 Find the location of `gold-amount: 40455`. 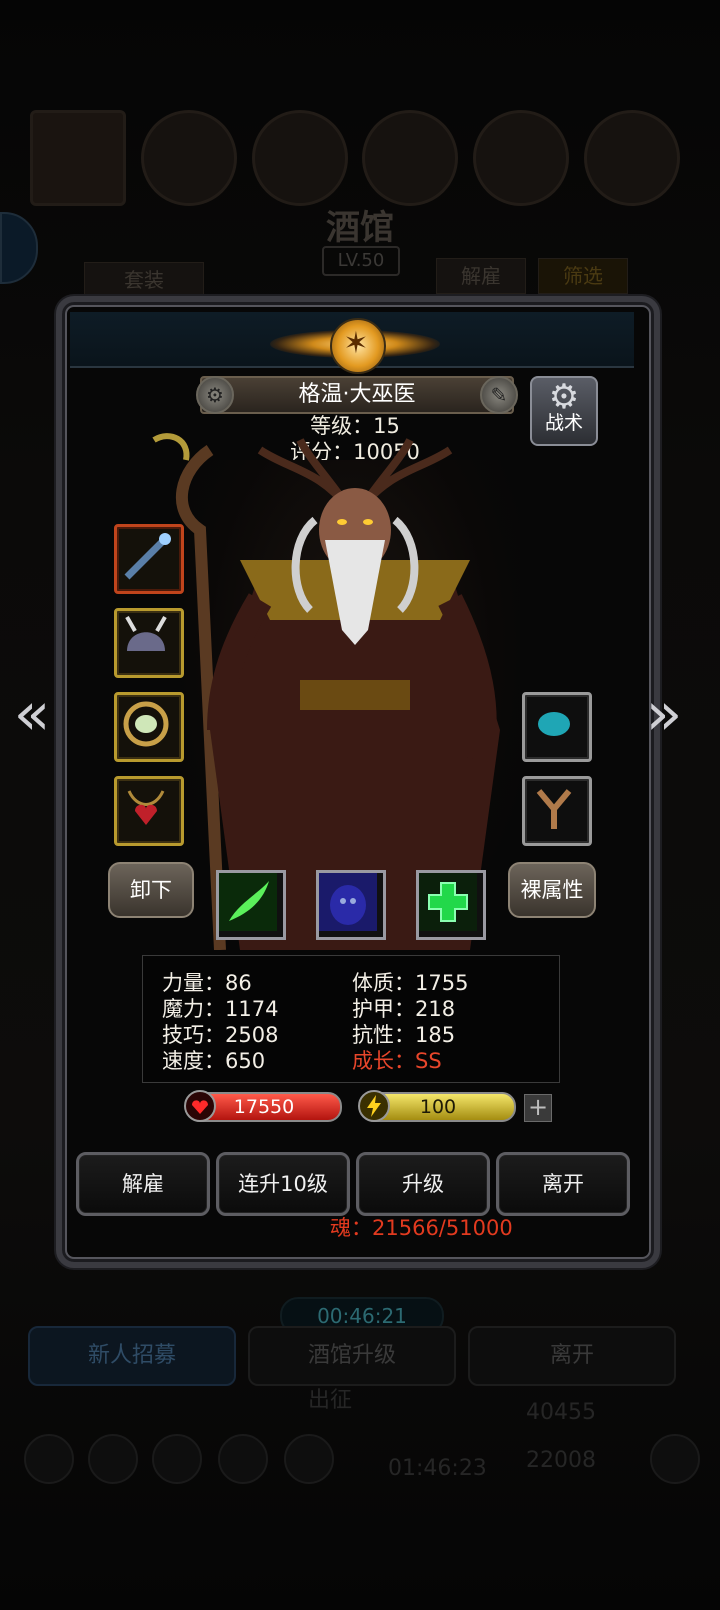

gold-amount: 40455 is located at coordinates (561, 1412).